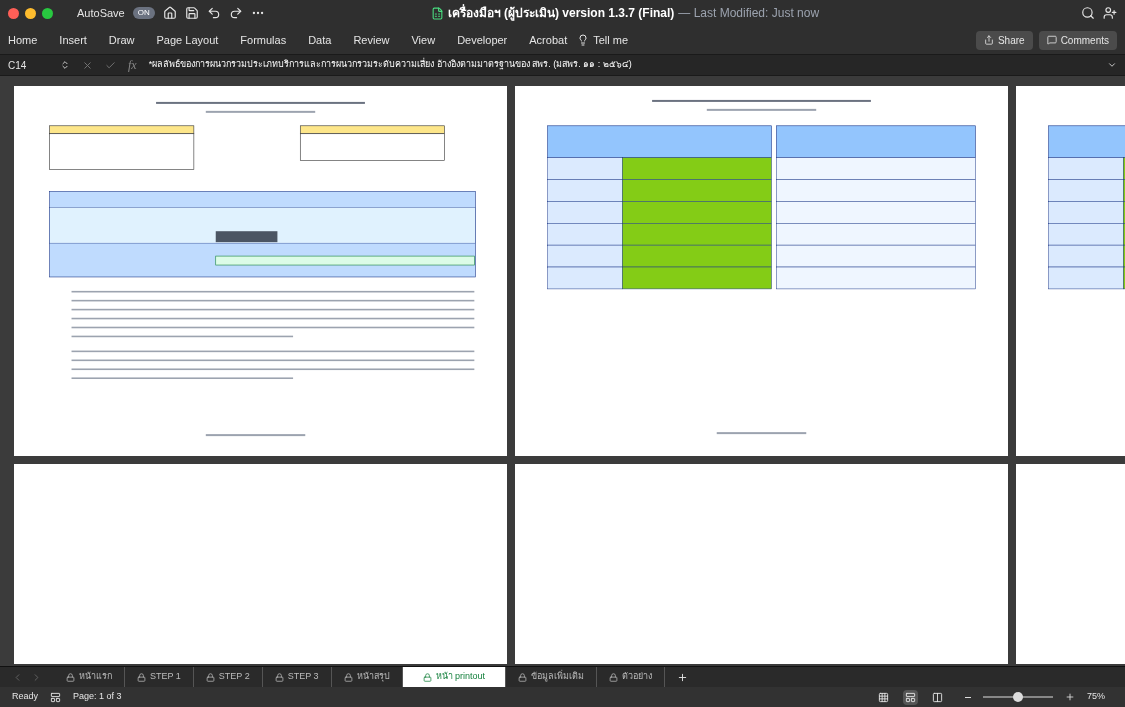 The height and width of the screenshot is (707, 1125). Describe the element at coordinates (101, 13) in the screenshot. I see `autosave-label: AutoSave` at that location.